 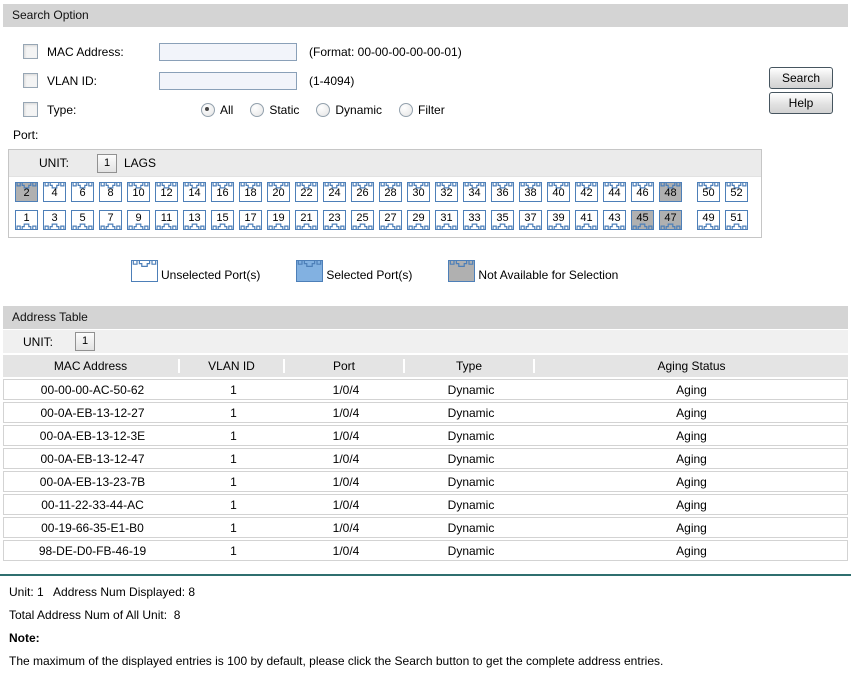 I want to click on search-button: Search, so click(x=801, y=78).